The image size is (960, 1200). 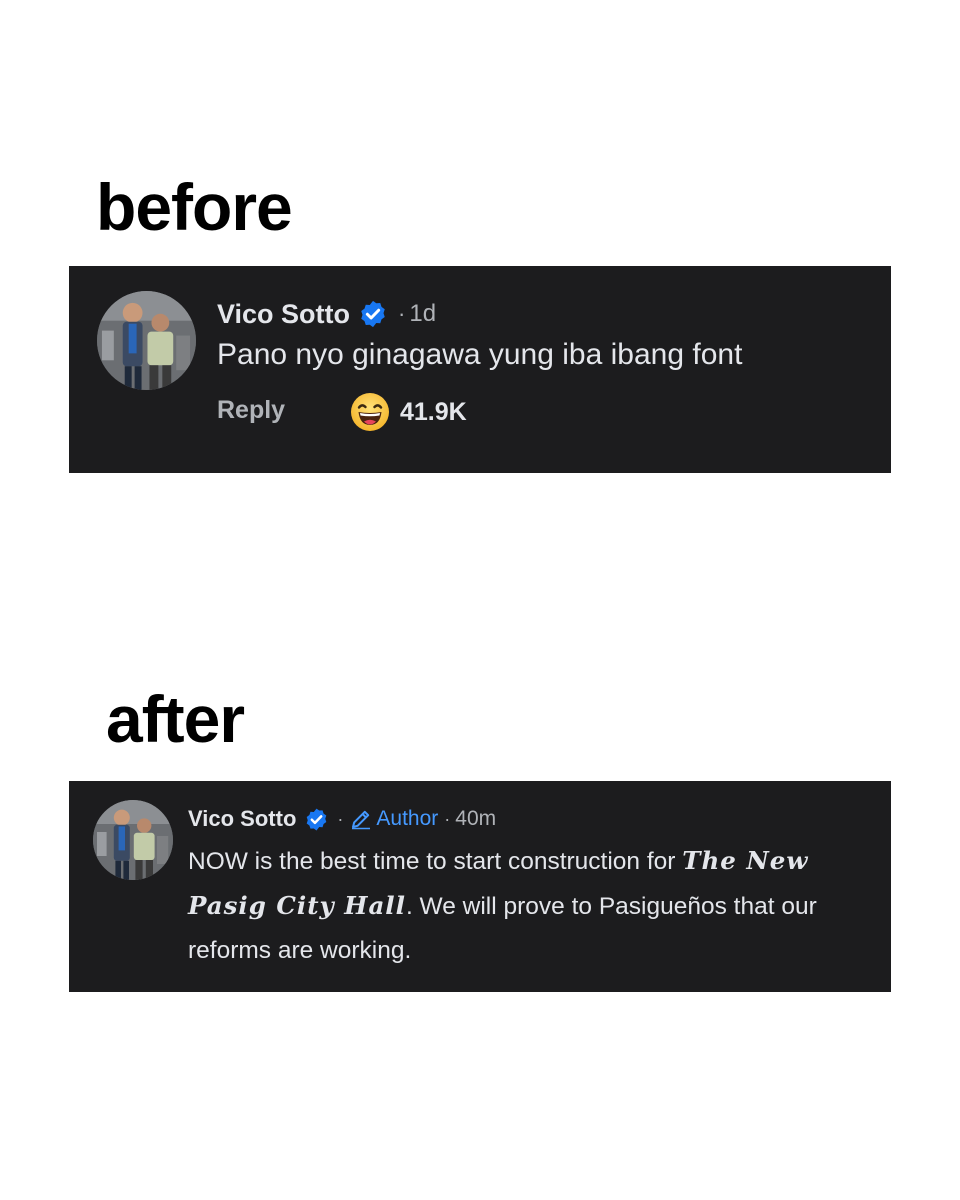 What do you see at coordinates (370, 412) in the screenshot?
I see `laughing-emoji-icon` at bounding box center [370, 412].